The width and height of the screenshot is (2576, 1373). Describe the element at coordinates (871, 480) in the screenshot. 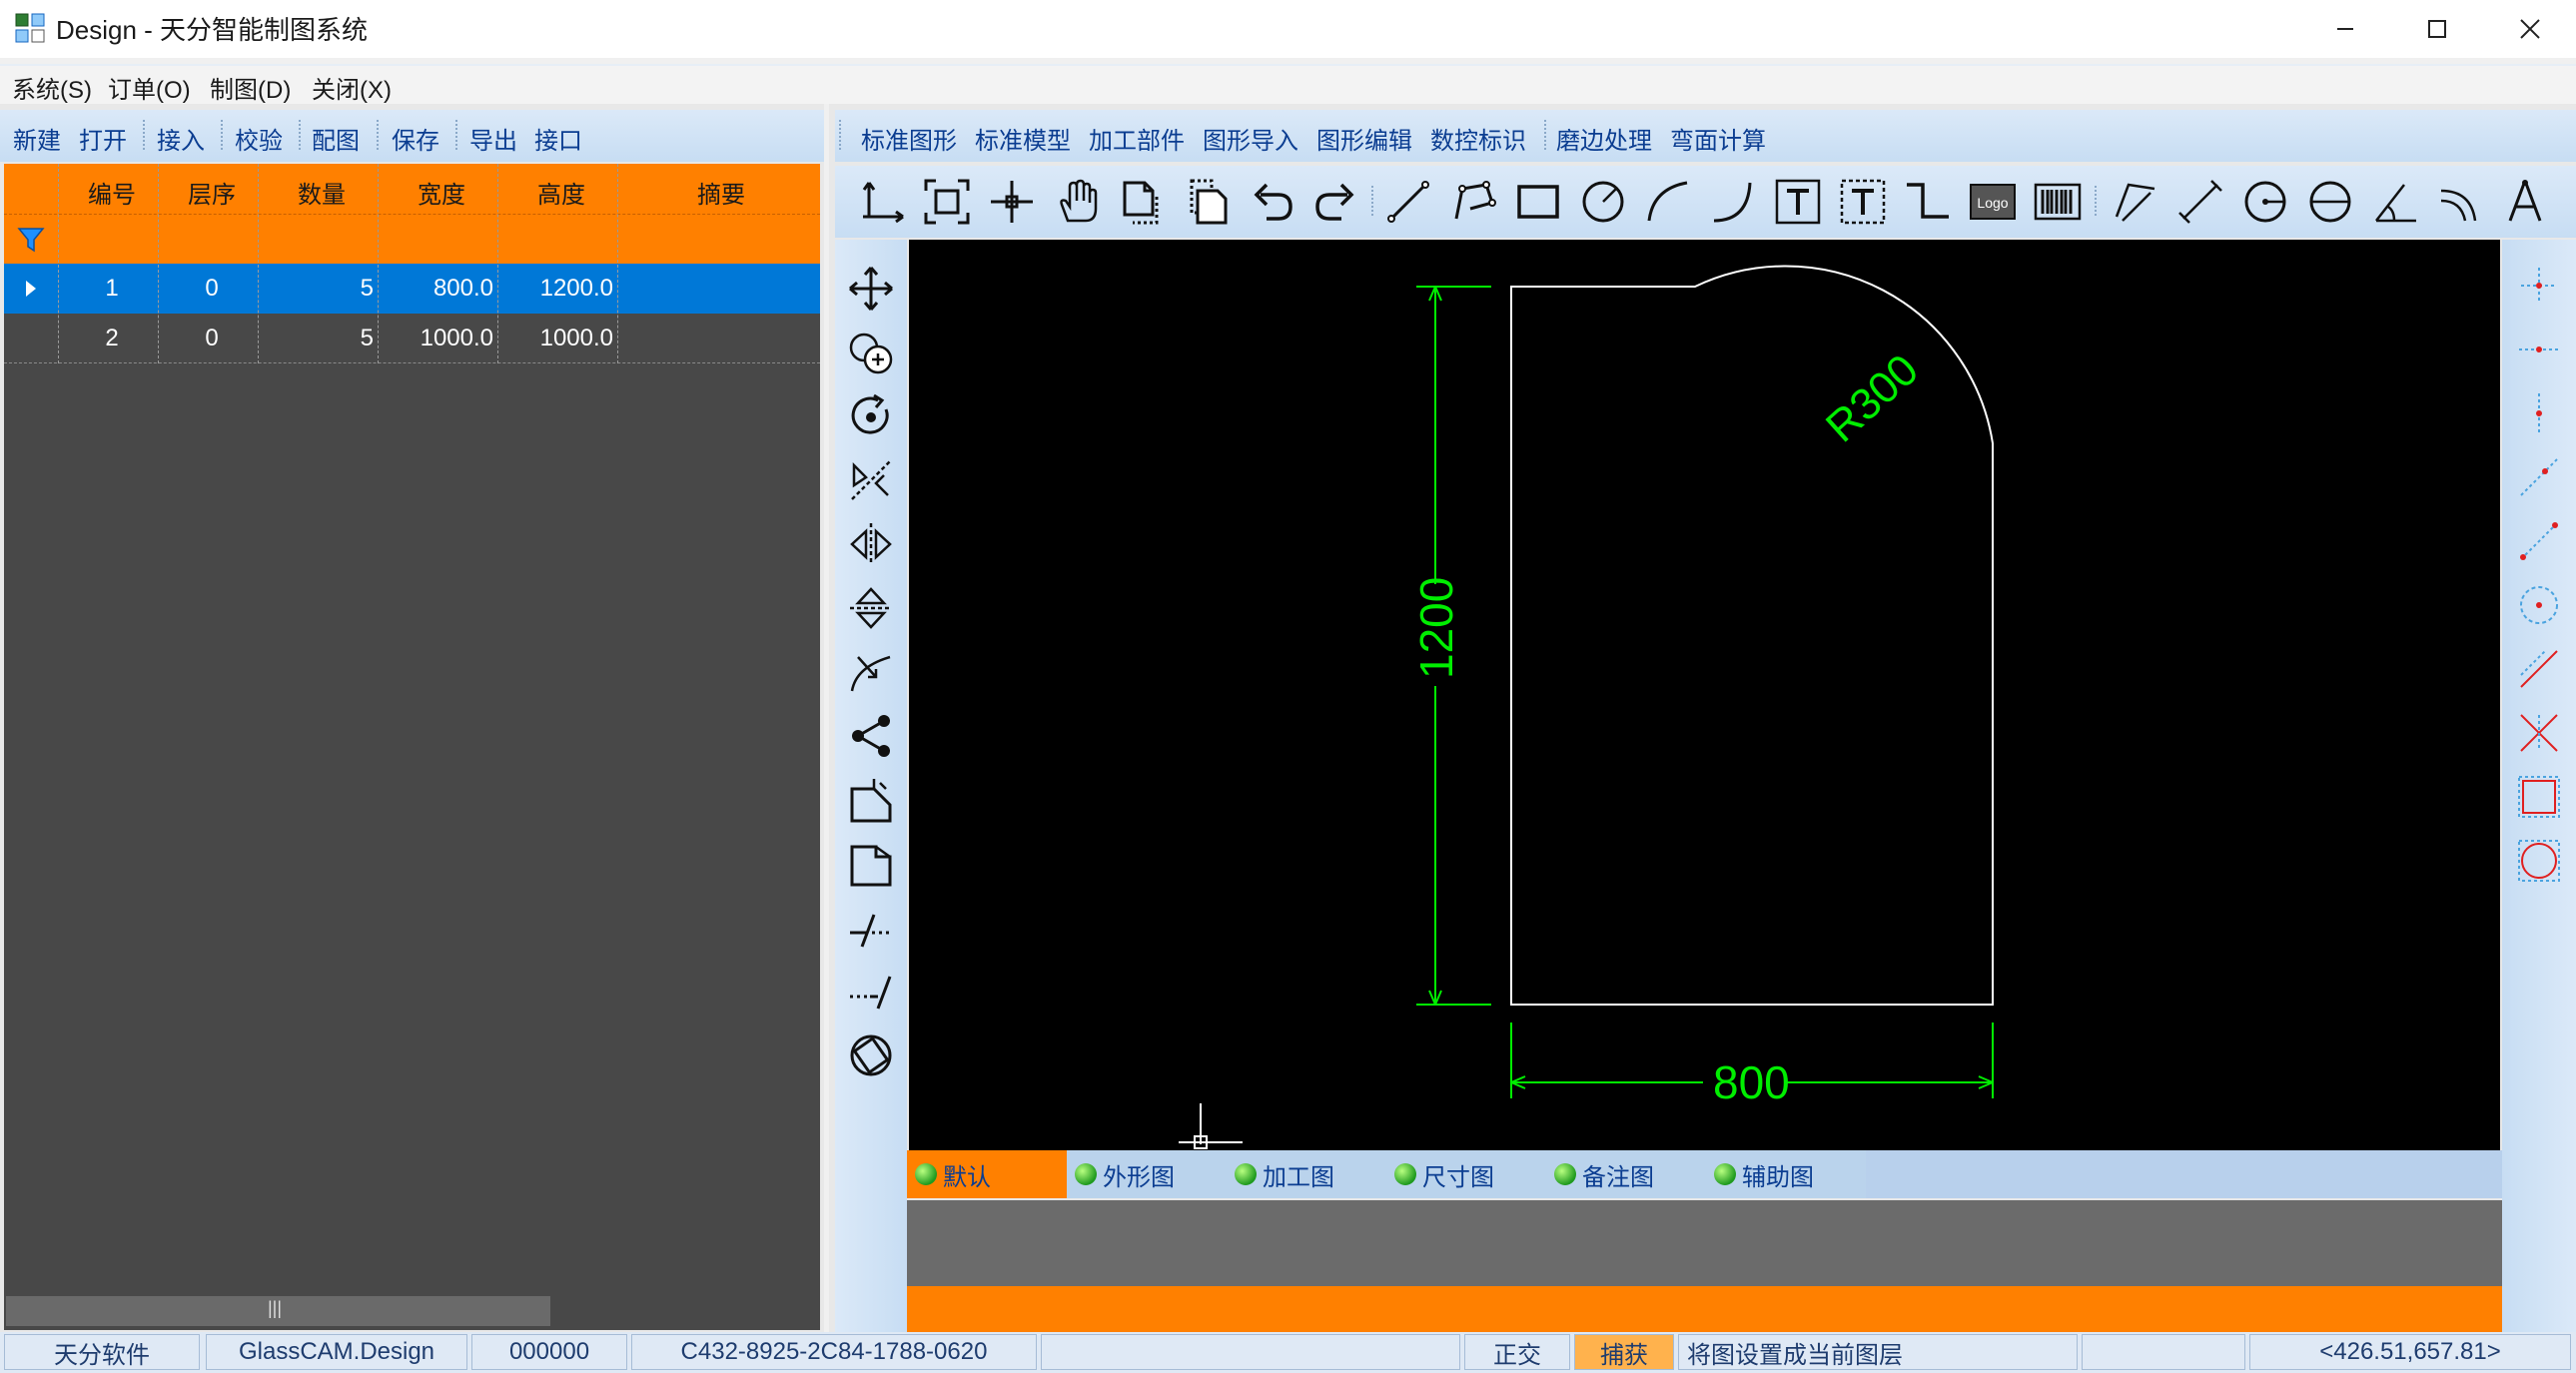

I see `mirror-icon` at that location.